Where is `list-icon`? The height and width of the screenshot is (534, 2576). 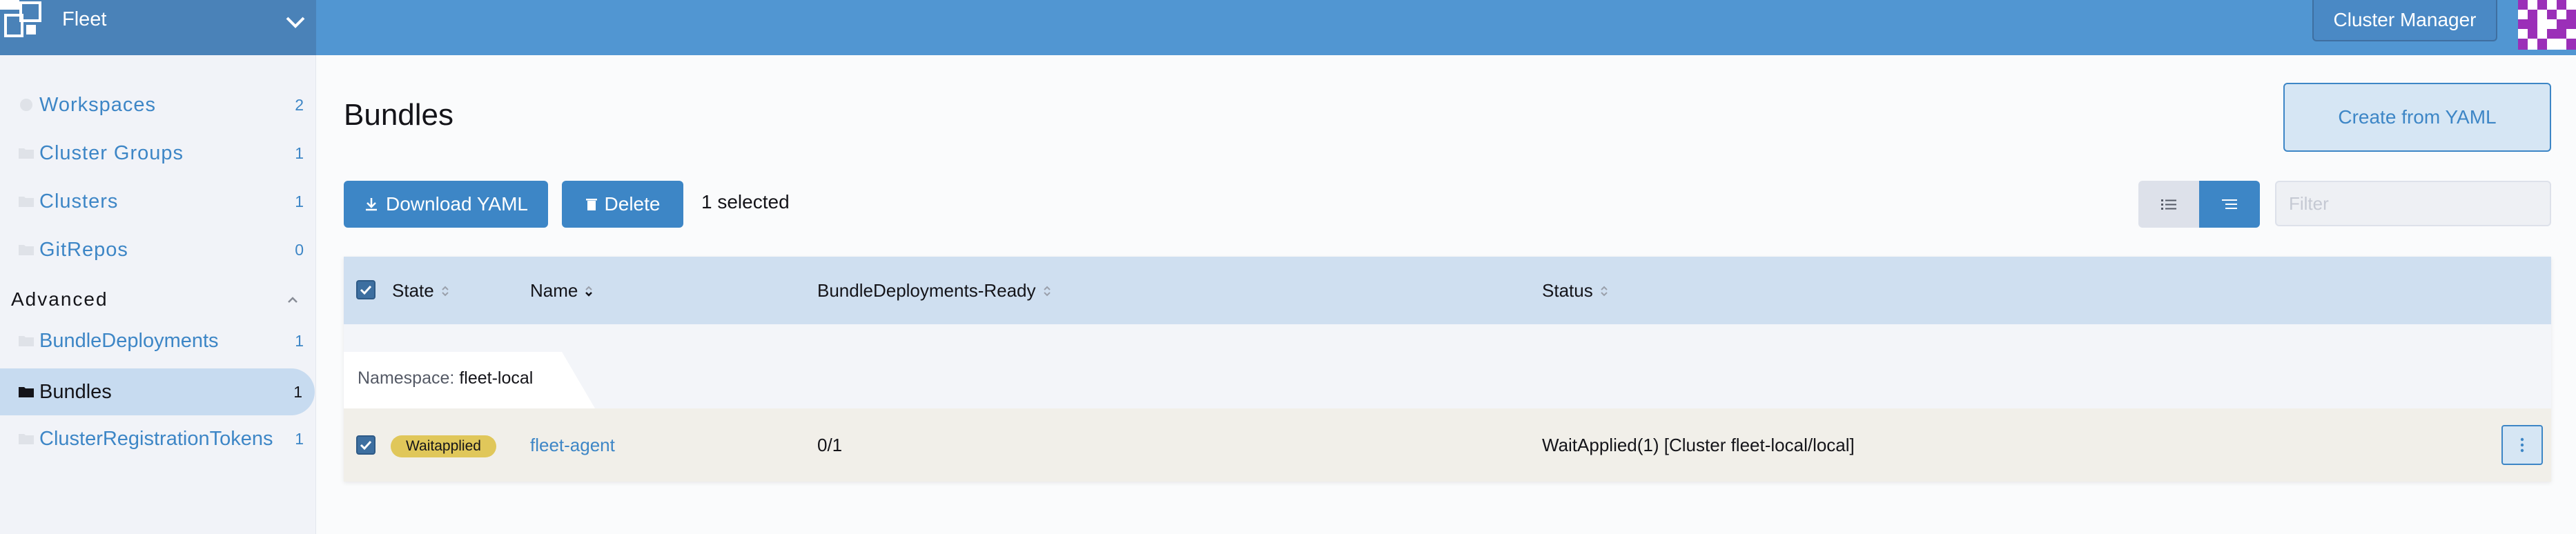 list-icon is located at coordinates (2168, 204).